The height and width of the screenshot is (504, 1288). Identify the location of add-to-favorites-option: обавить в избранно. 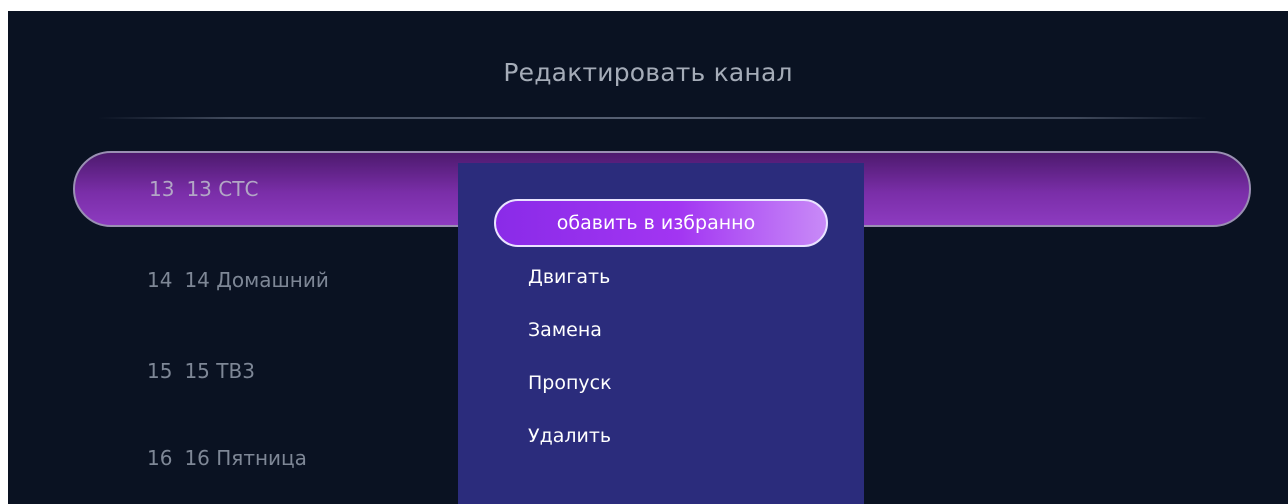
(661, 223).